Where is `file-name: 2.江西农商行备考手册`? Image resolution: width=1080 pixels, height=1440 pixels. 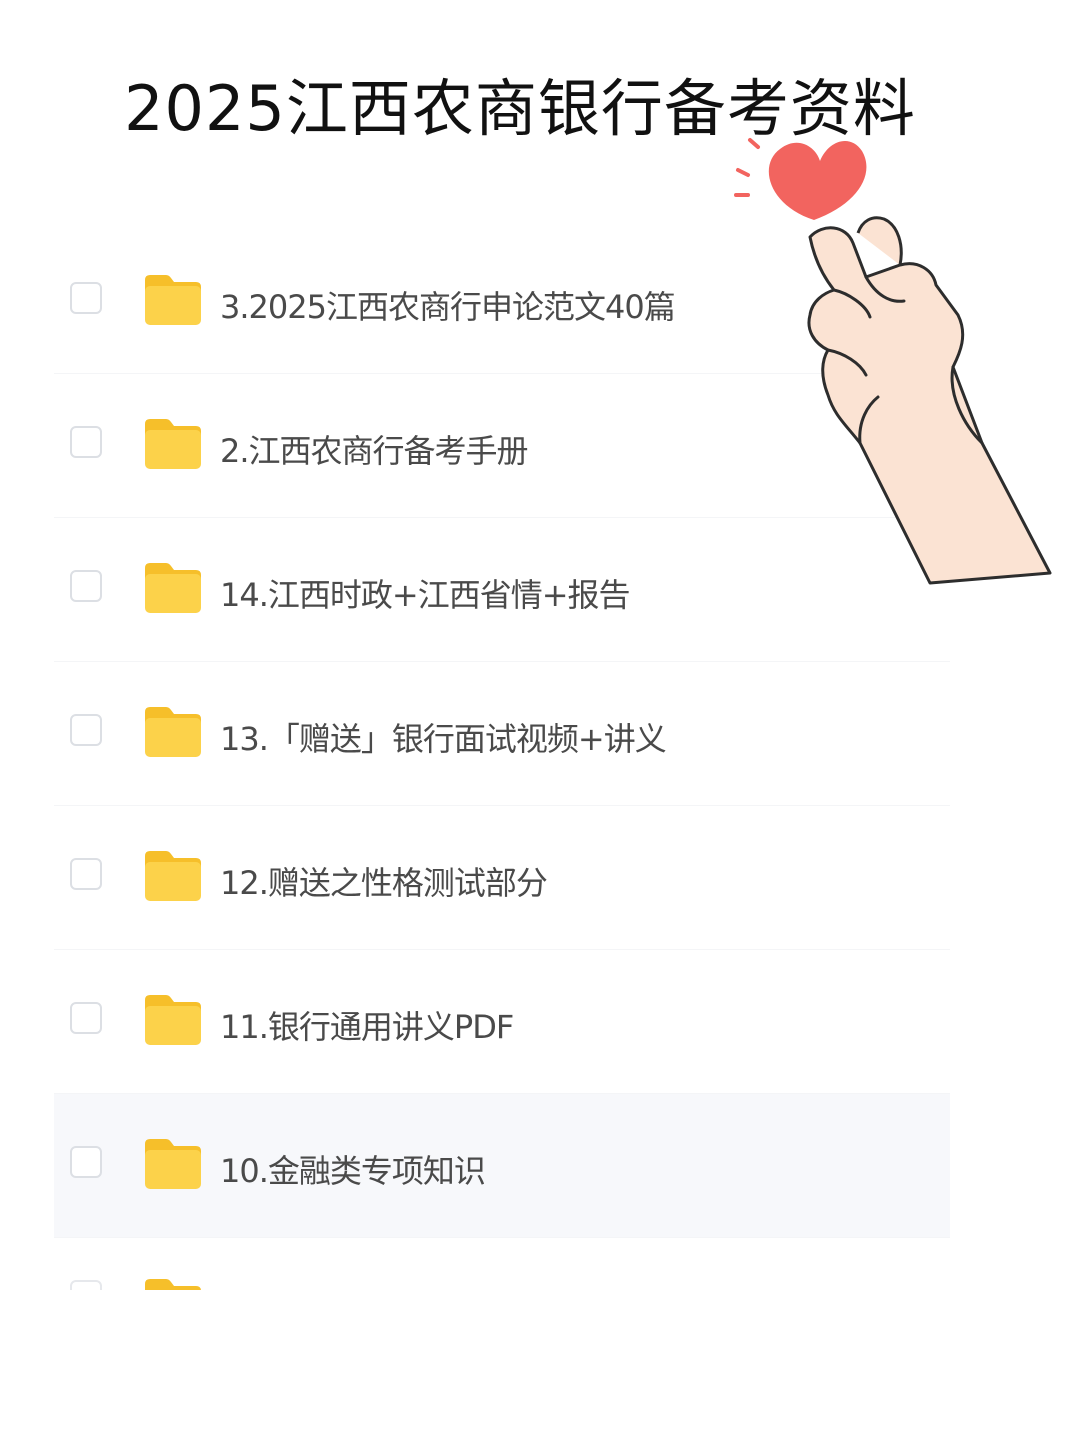 file-name: 2.江西农商行备考手册 is located at coordinates (374, 449).